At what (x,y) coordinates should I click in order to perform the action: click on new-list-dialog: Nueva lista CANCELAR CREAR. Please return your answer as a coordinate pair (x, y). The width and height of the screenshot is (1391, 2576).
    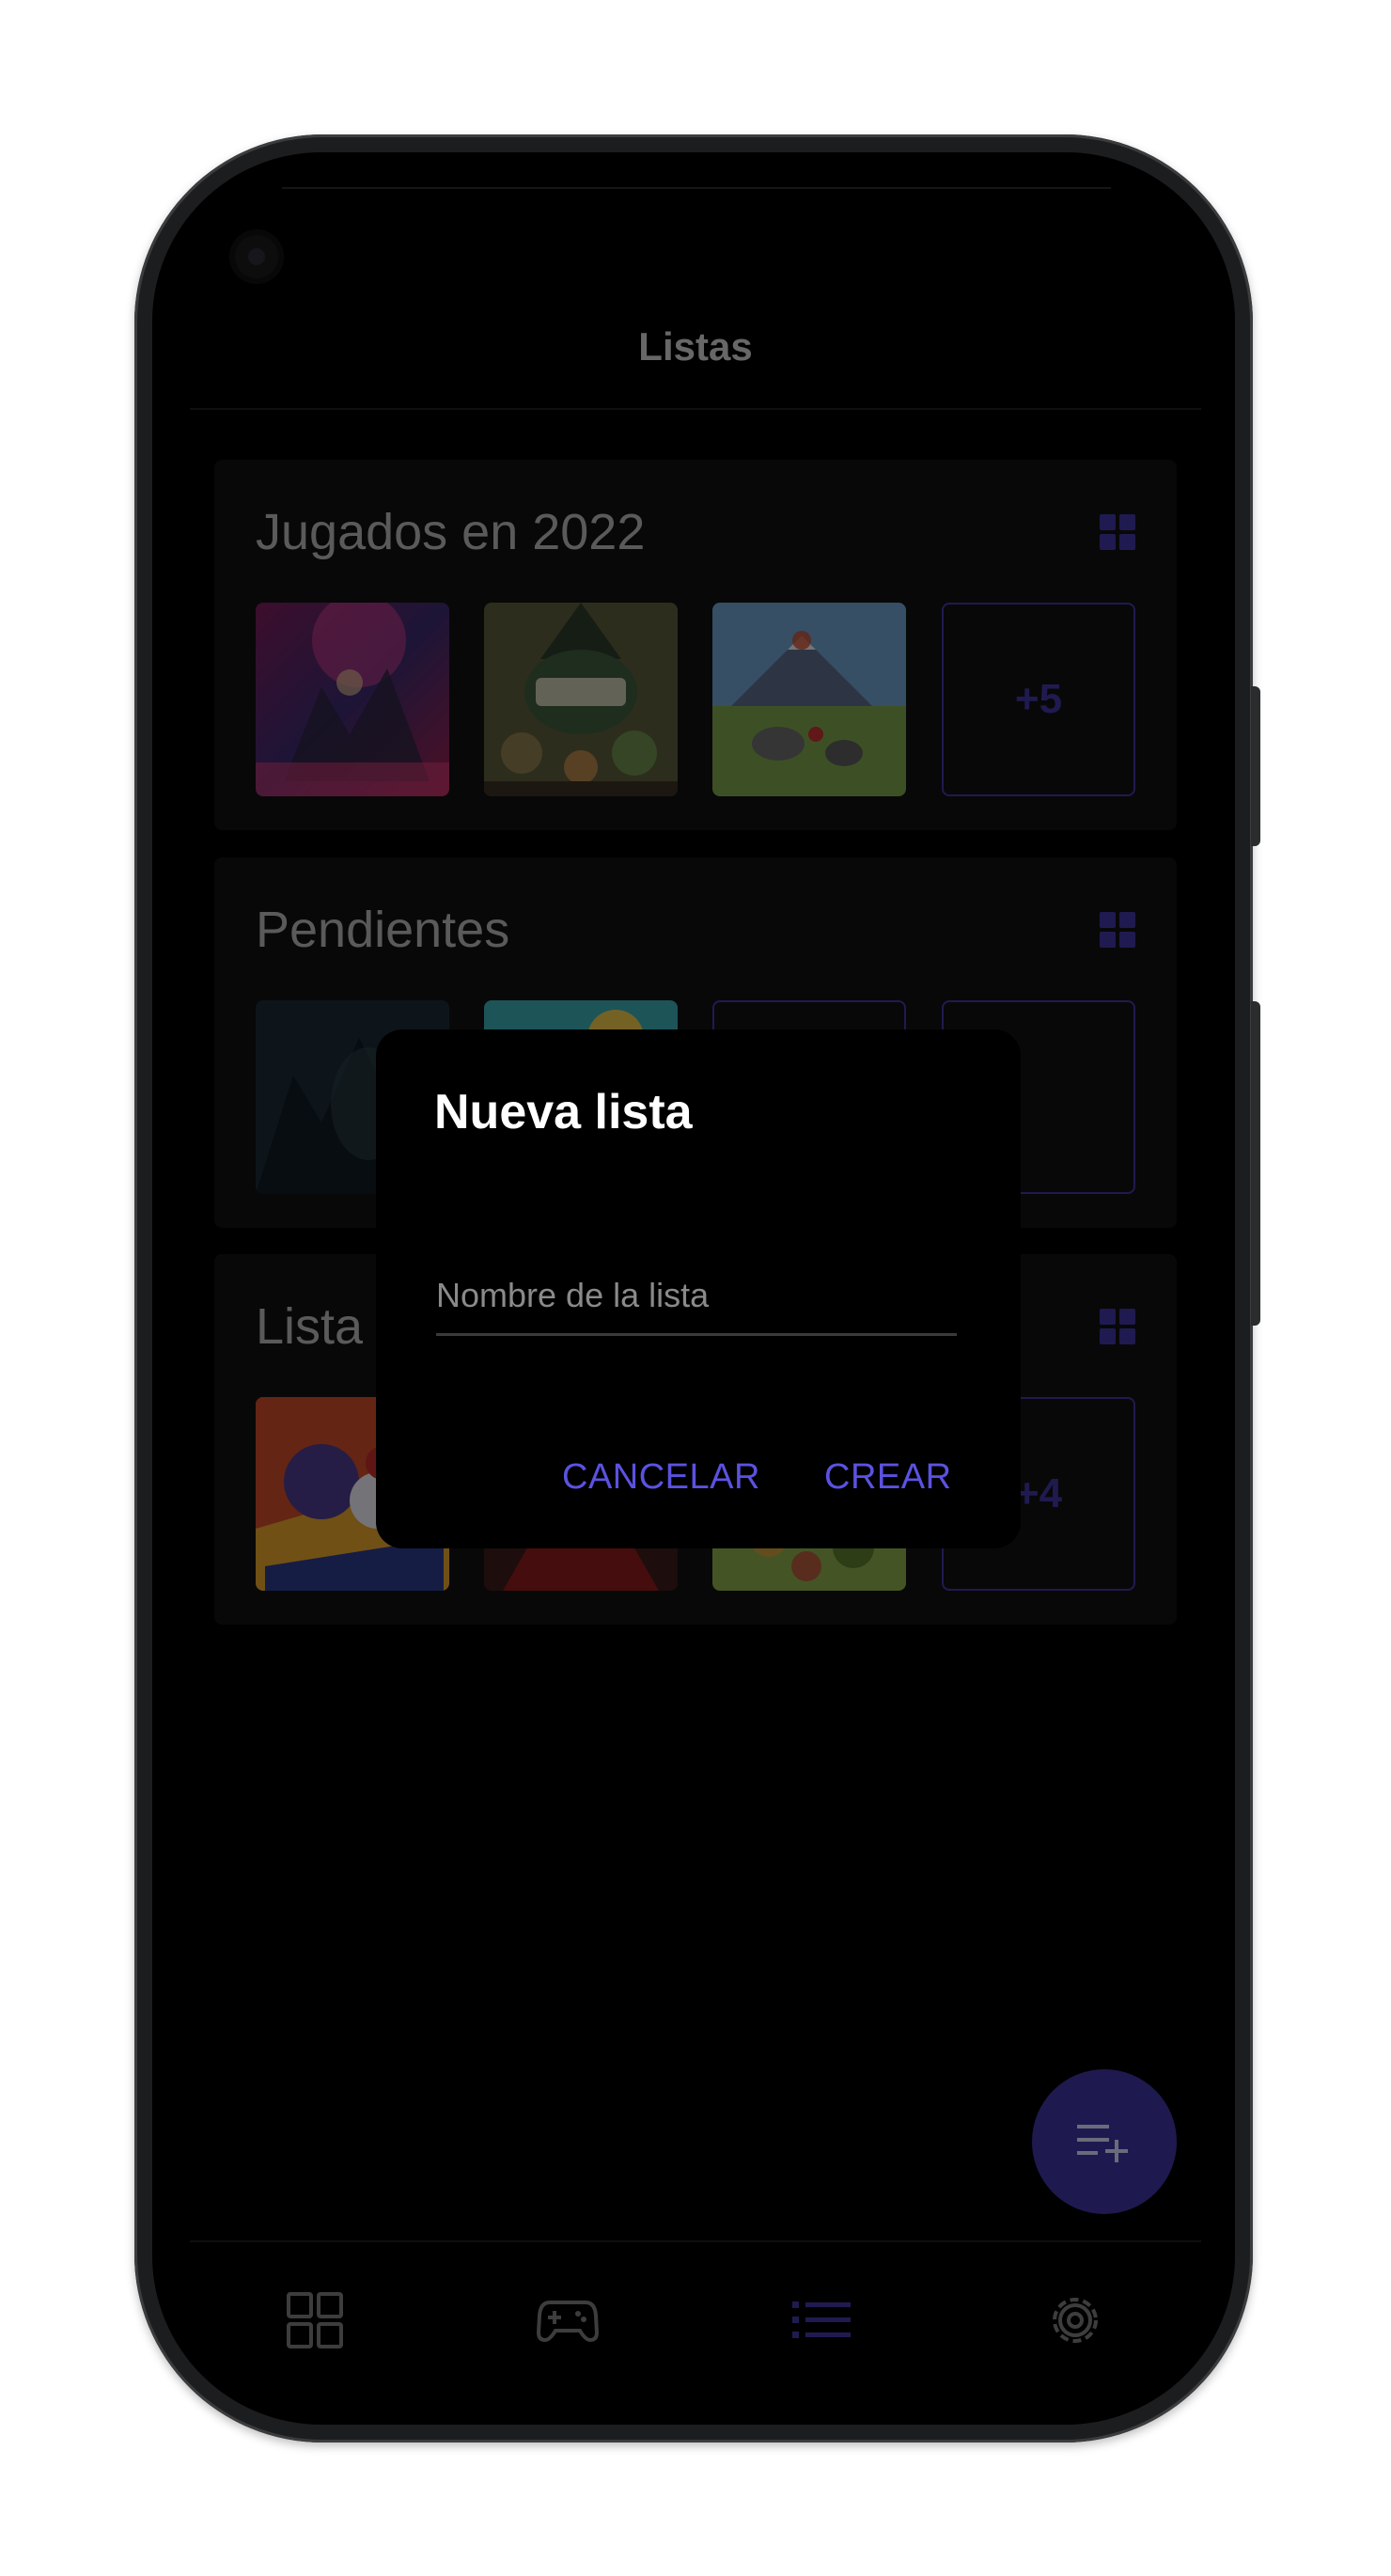
    Looking at the image, I should click on (698, 1289).